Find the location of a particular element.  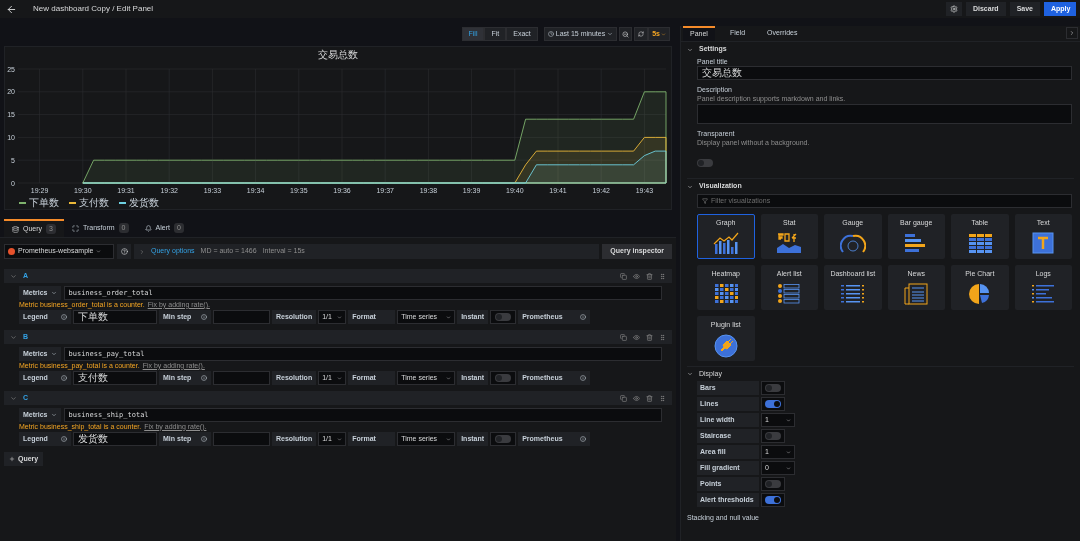

pie-chart-icon is located at coordinates (979, 293).